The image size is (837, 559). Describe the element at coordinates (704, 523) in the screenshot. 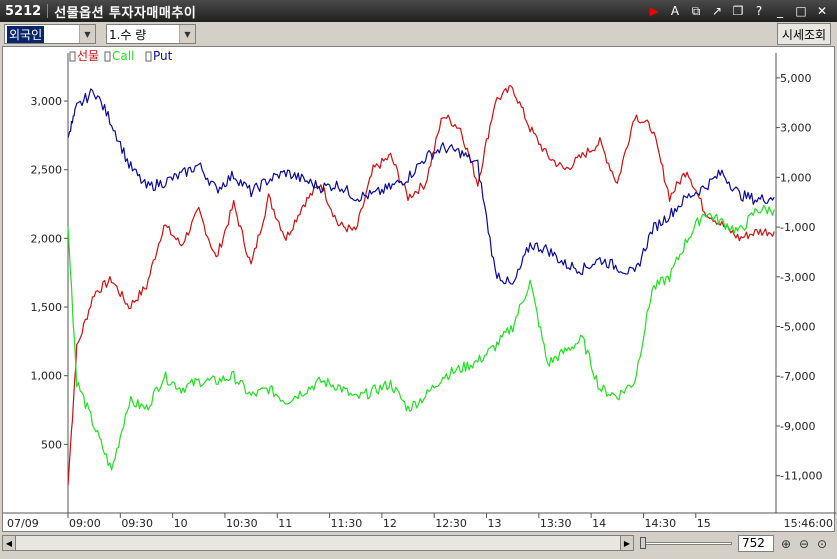

I see `x-tick-label: 15` at that location.